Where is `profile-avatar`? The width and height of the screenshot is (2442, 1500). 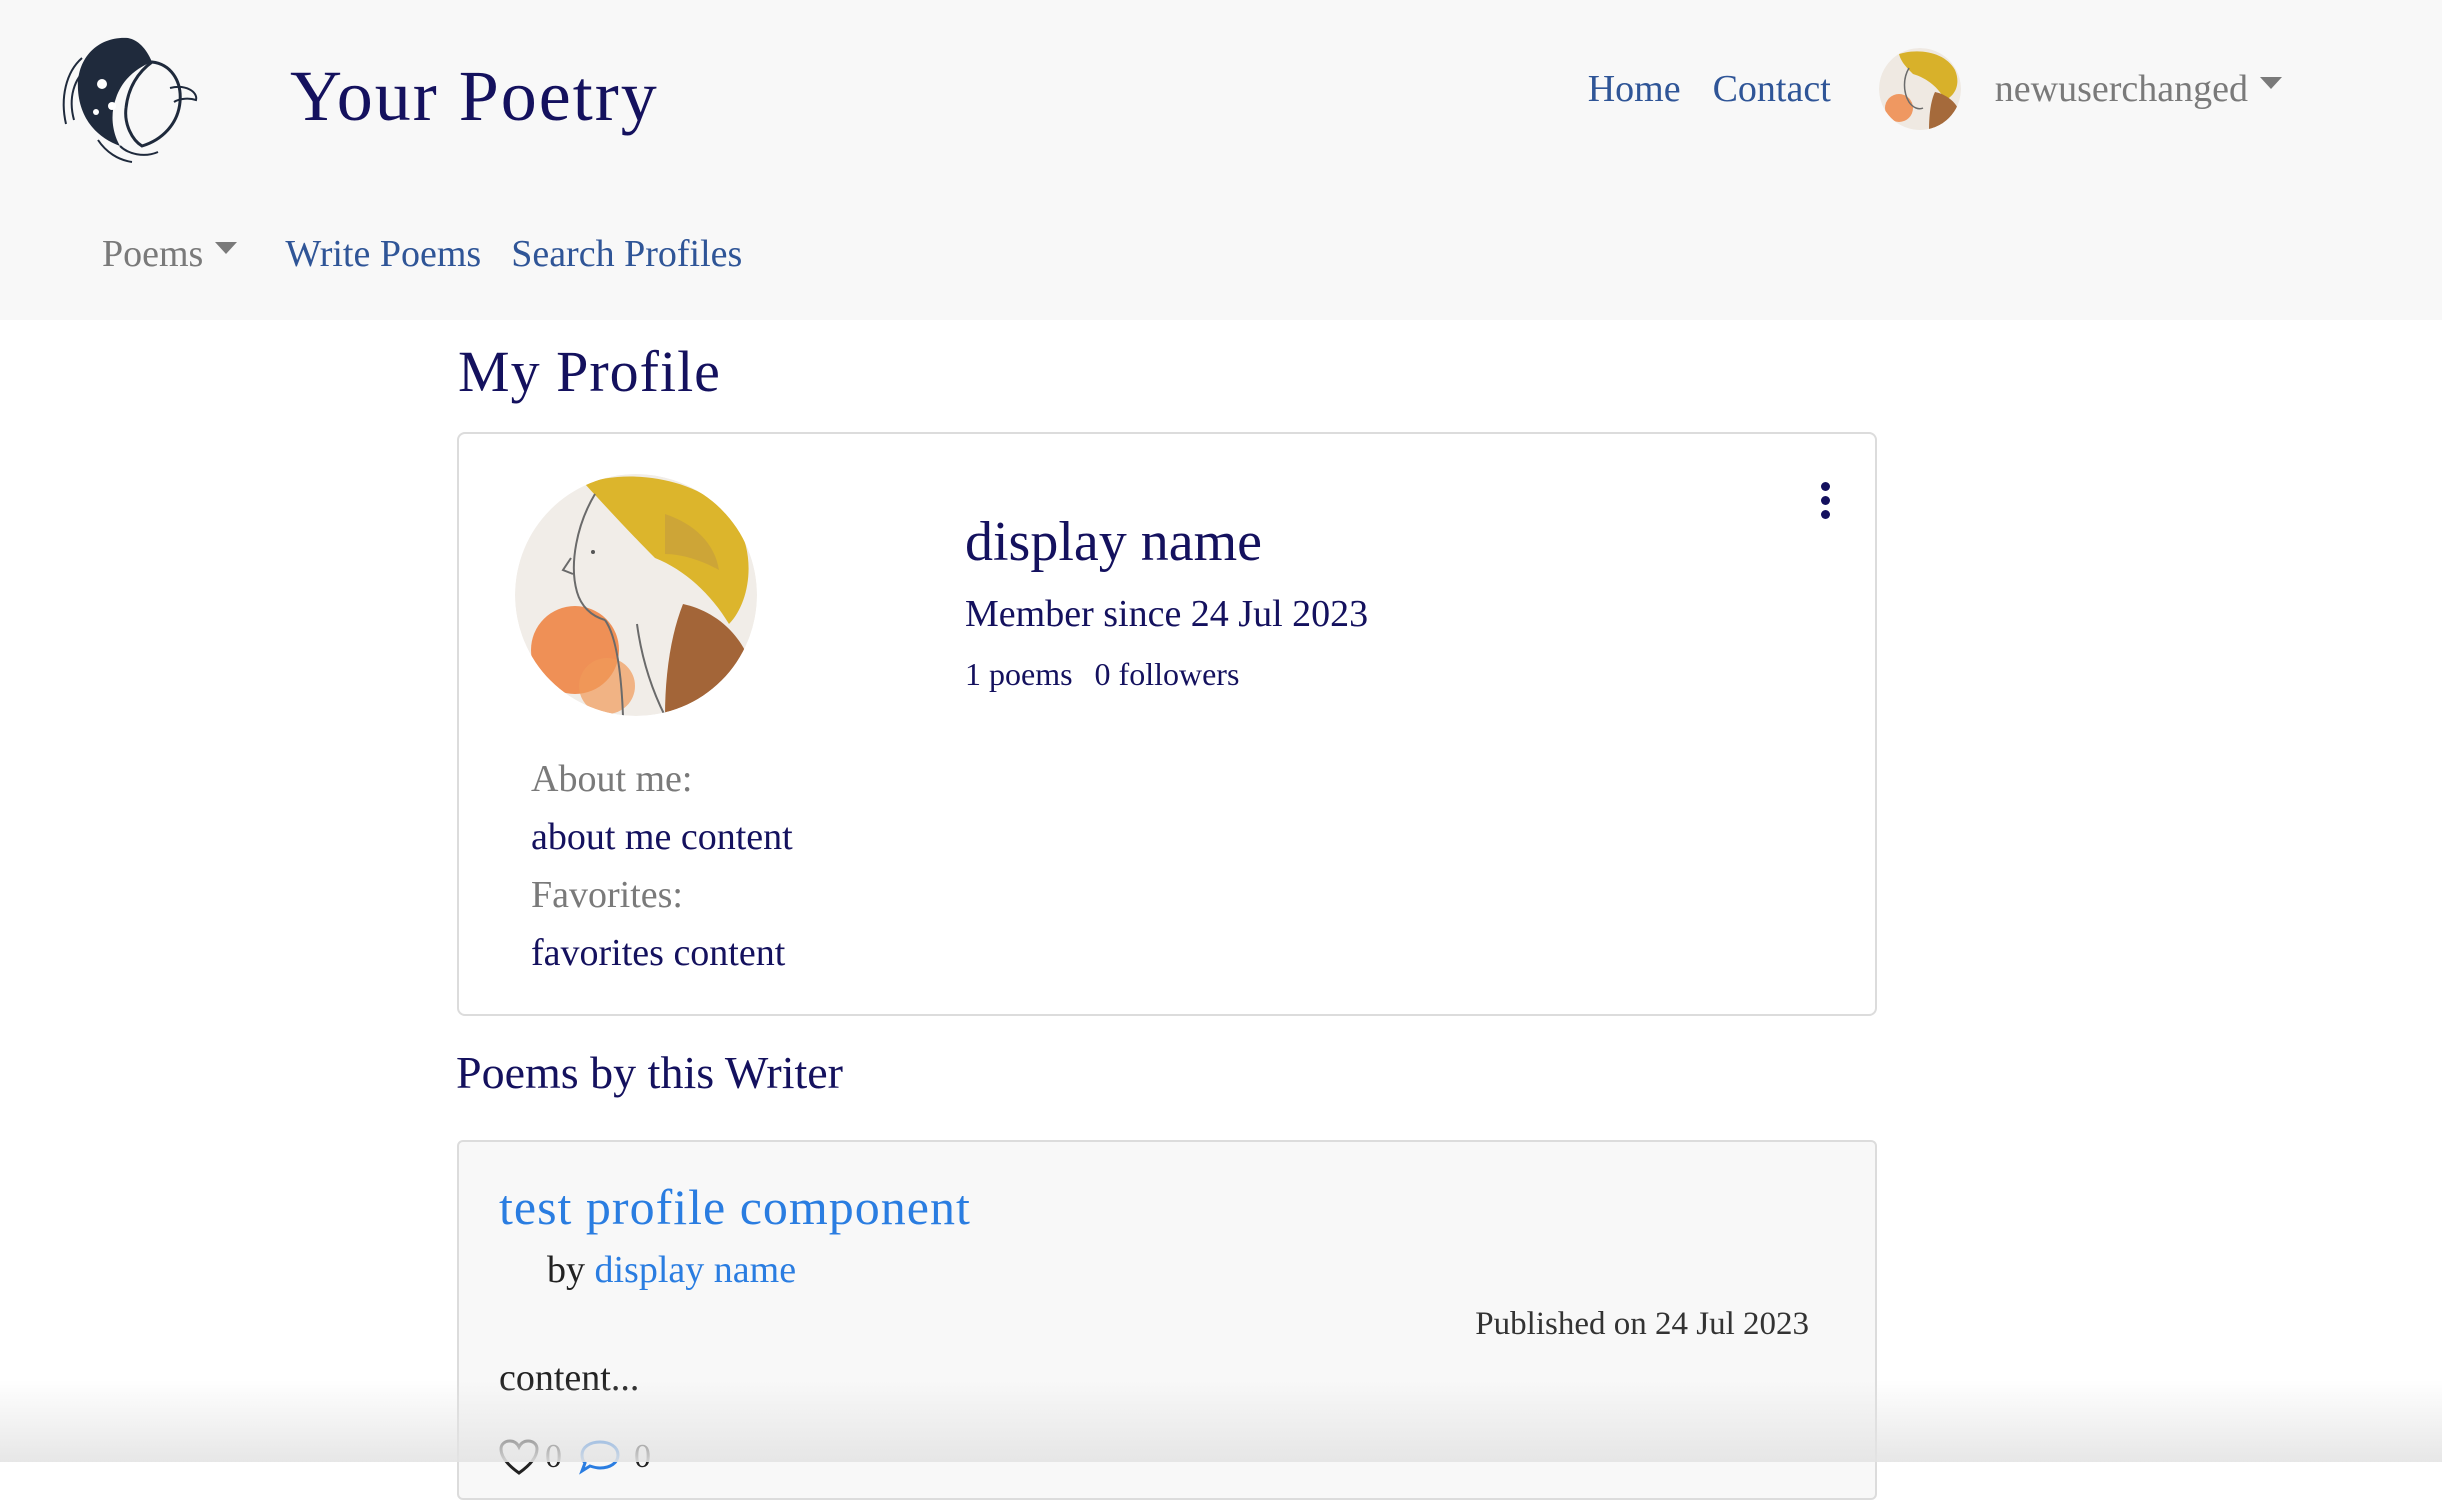 profile-avatar is located at coordinates (636, 595).